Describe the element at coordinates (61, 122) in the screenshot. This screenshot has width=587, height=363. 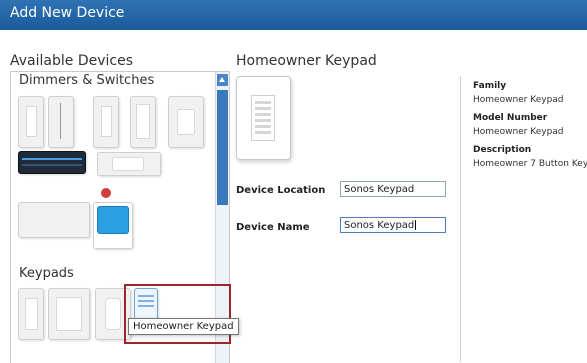
I see `device-thumbnail-slider-dimmer` at that location.